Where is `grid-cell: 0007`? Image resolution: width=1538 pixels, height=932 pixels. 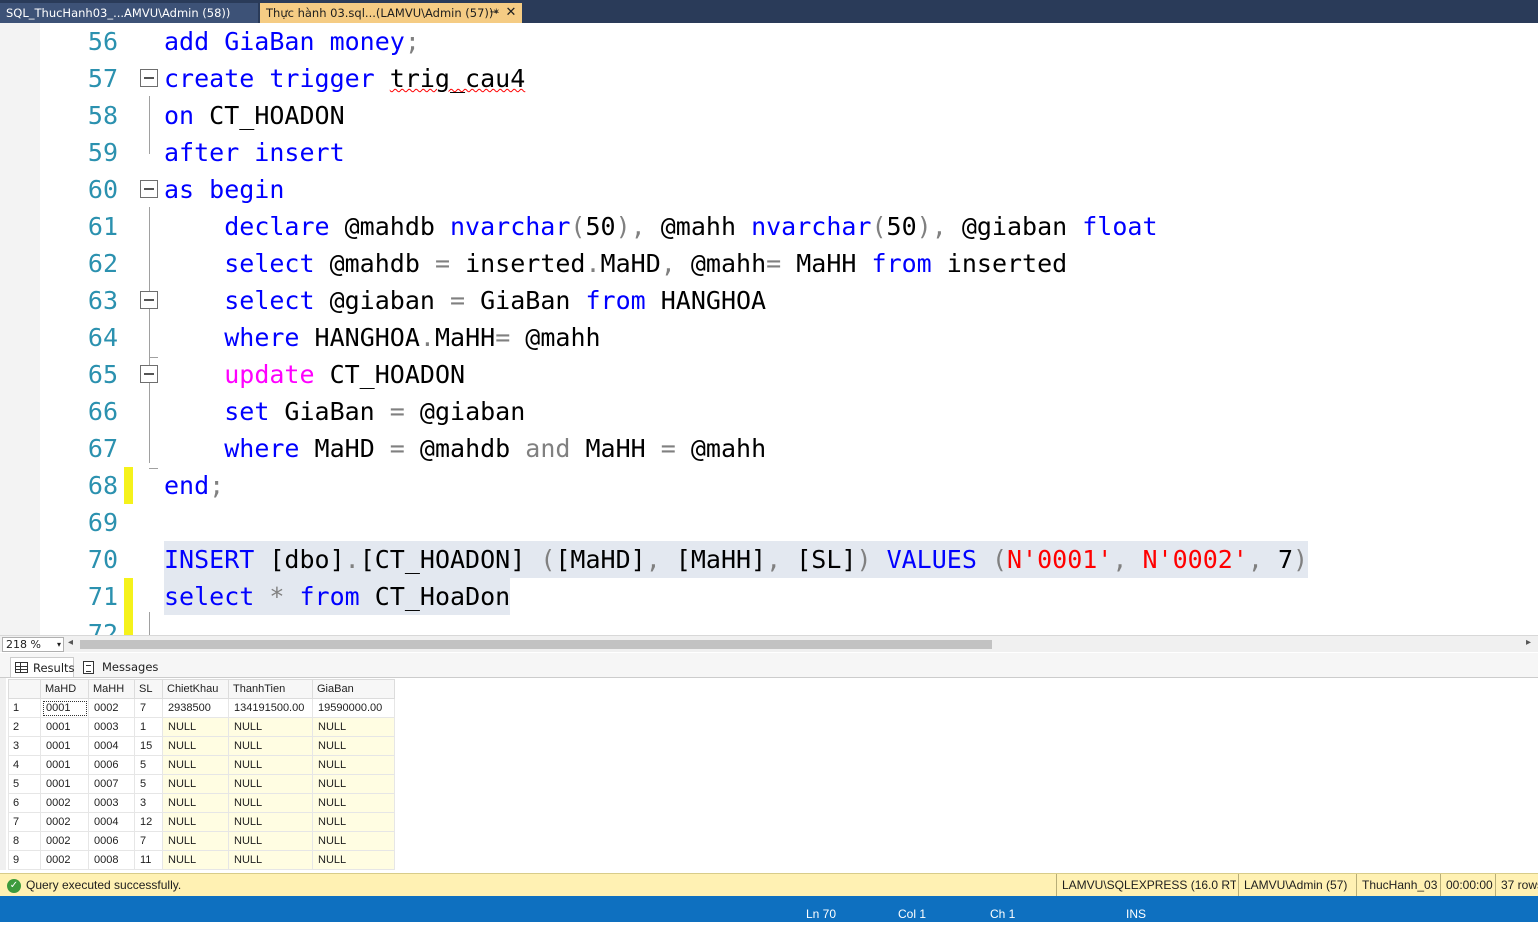
grid-cell: 0007 is located at coordinates (111, 784).